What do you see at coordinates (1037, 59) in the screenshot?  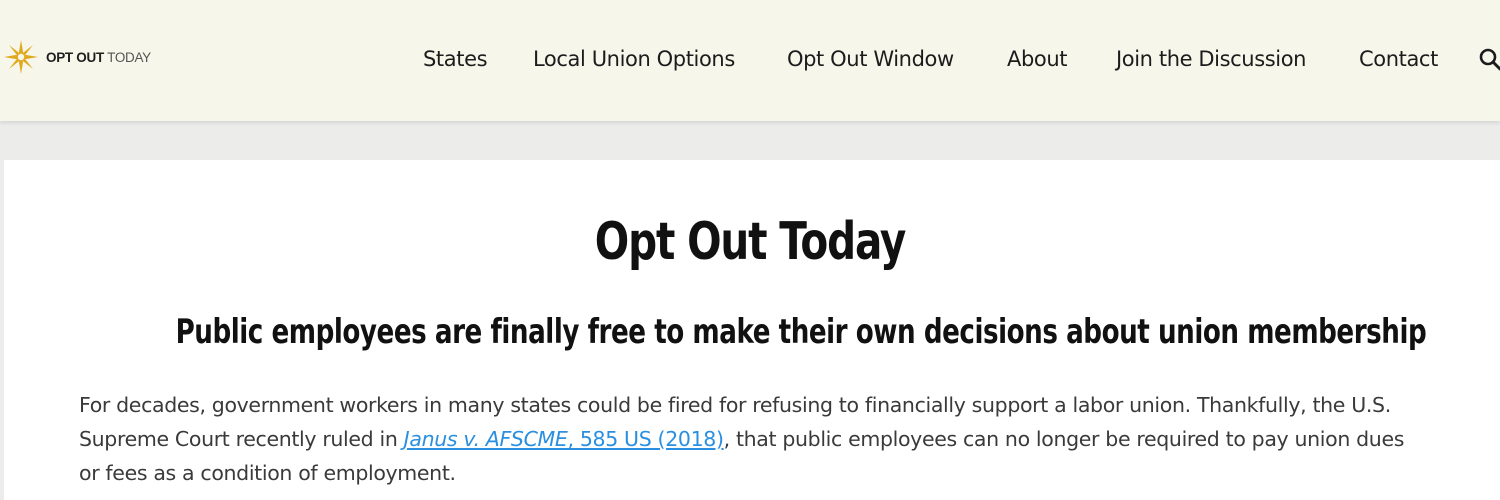 I see `nav-item-about: About` at bounding box center [1037, 59].